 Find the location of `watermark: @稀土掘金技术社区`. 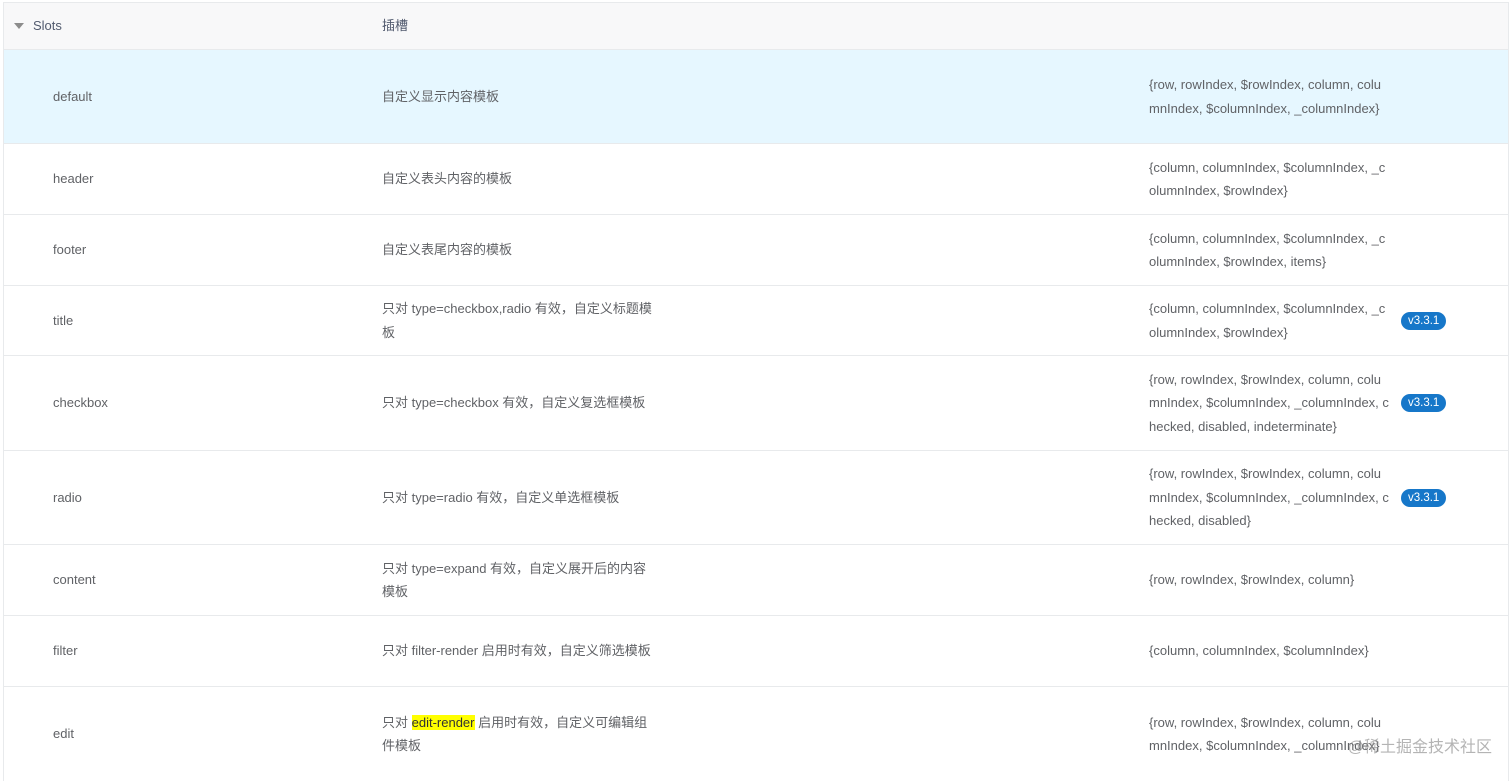

watermark: @稀土掘金技术社区 is located at coordinates (1420, 745).